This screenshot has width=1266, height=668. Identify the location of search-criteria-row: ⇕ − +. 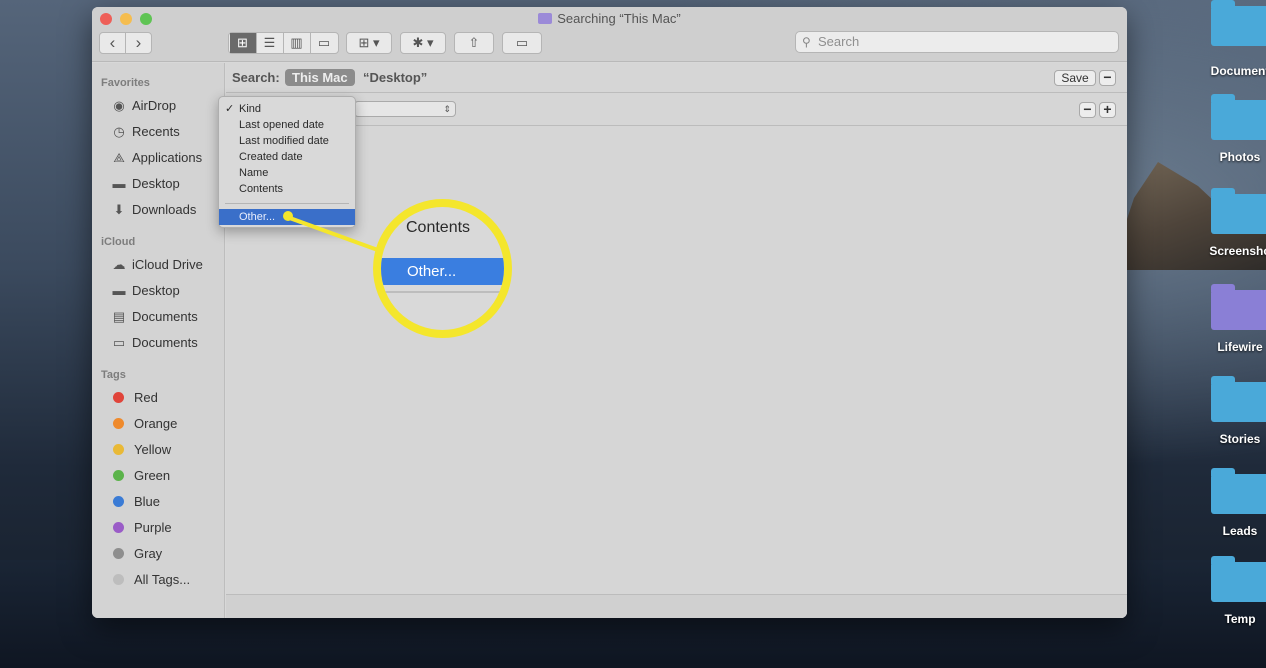
(676, 110).